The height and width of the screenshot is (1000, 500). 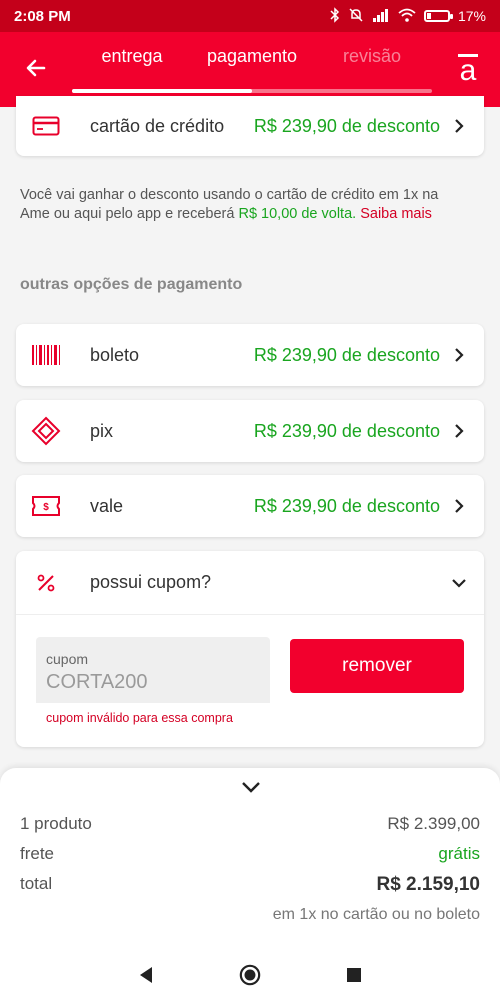 What do you see at coordinates (346, 430) in the screenshot?
I see `pix-discount: R$ 239,90 de desconto` at bounding box center [346, 430].